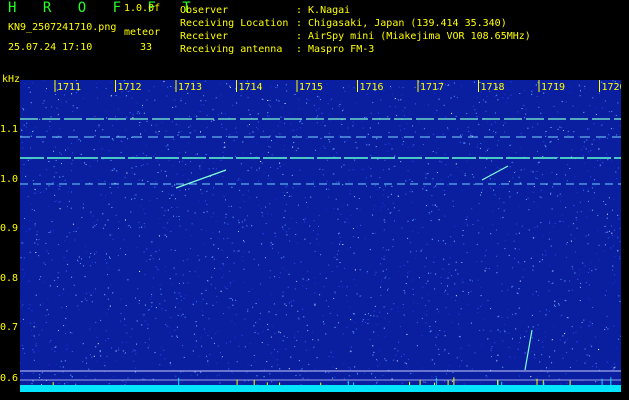 This screenshot has height=400, width=629. I want to click on meta-row-antenna: Receiving antenna: Maspro FM-3, so click(277, 49).